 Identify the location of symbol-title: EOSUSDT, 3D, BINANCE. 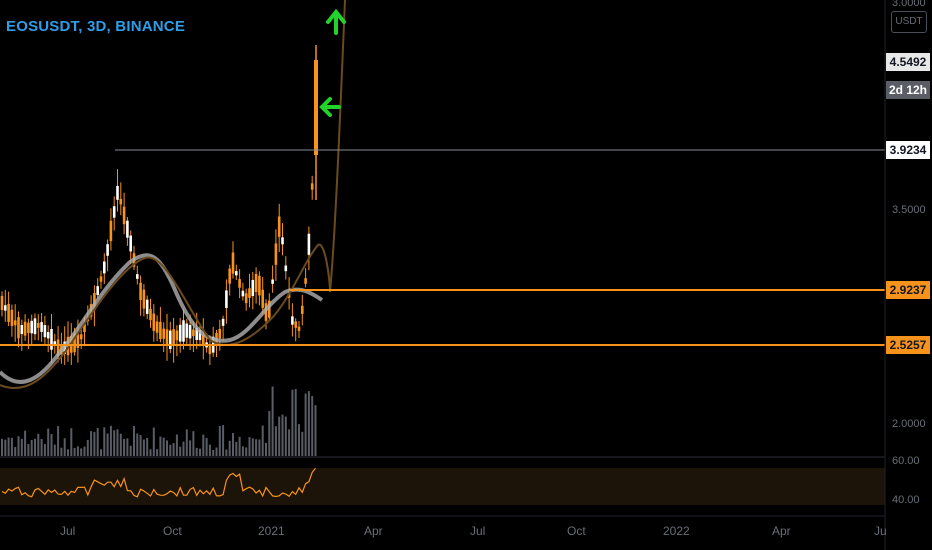
(95, 26).